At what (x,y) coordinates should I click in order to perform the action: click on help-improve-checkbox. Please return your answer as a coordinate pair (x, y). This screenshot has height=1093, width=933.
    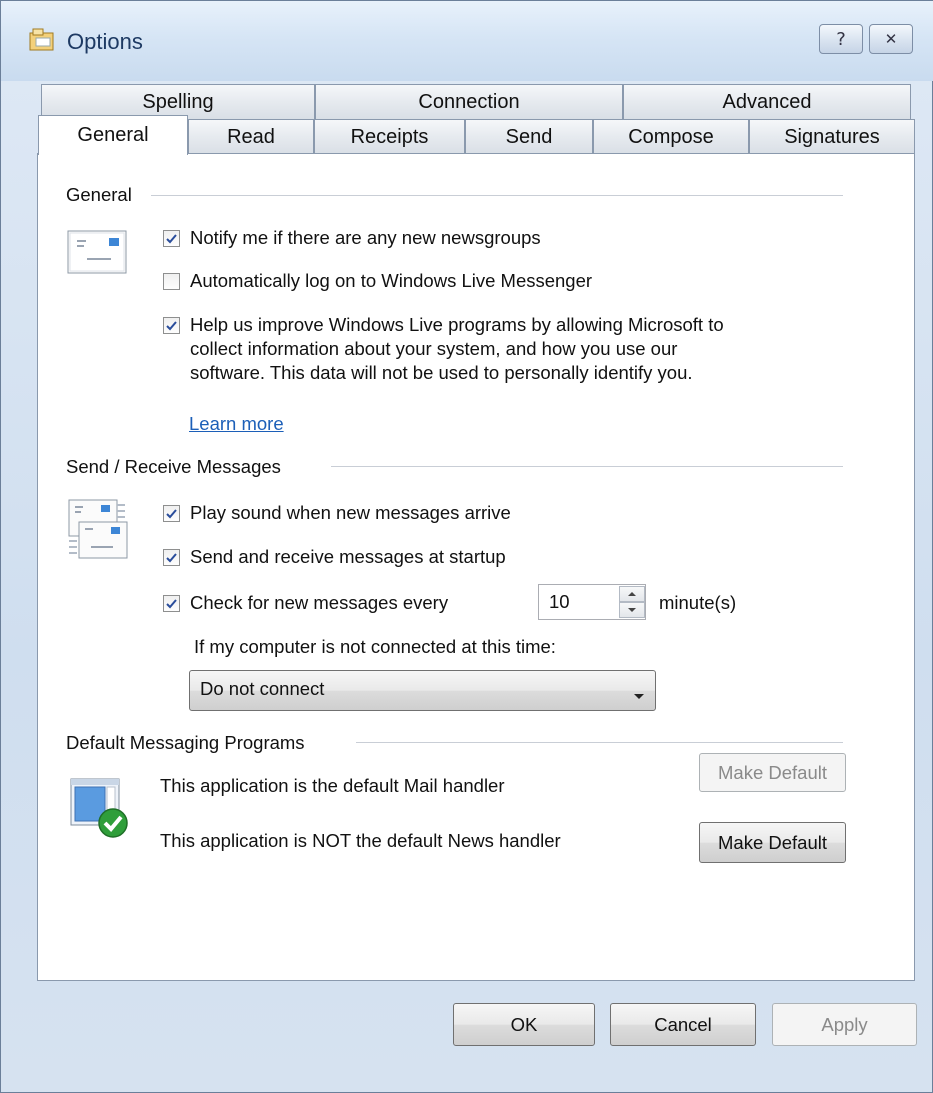
    Looking at the image, I should click on (171, 325).